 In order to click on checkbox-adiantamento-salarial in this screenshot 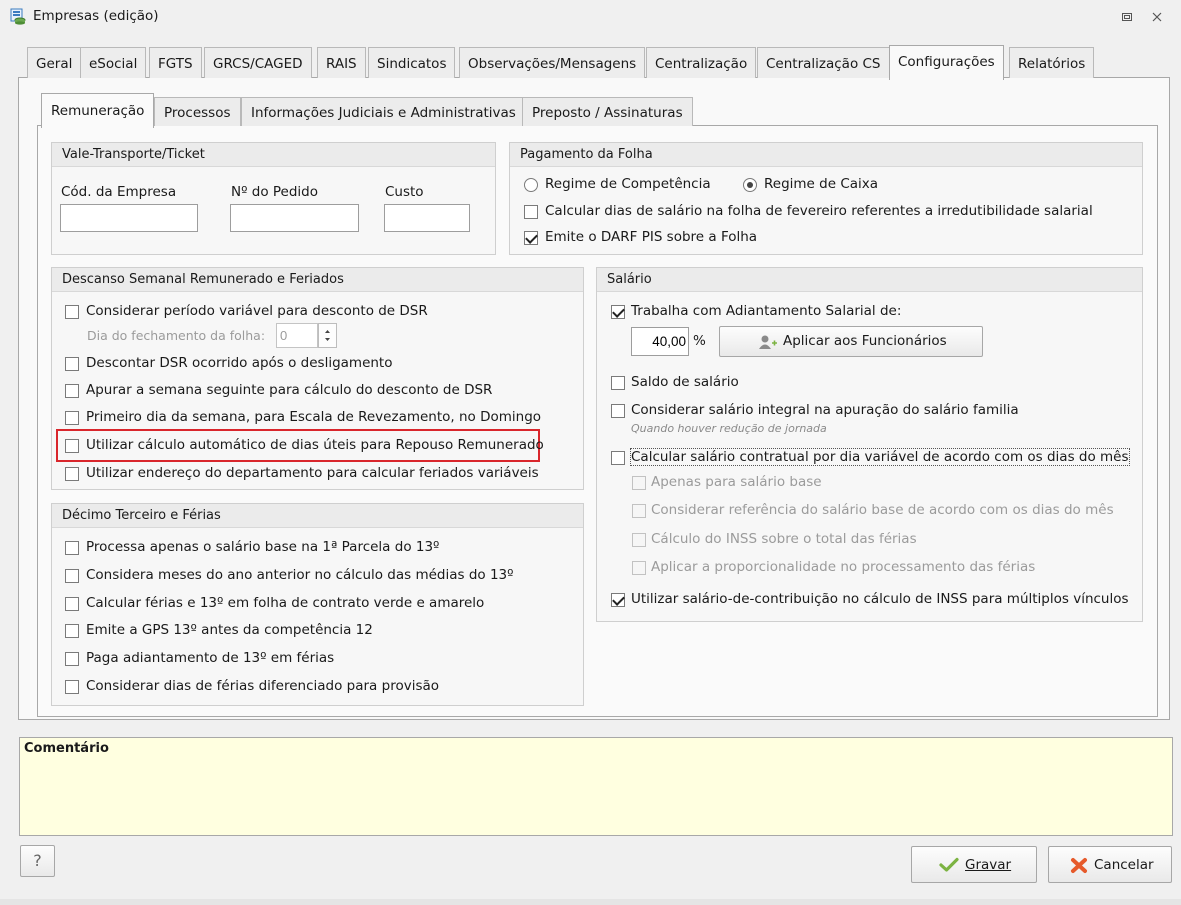, I will do `click(618, 312)`.